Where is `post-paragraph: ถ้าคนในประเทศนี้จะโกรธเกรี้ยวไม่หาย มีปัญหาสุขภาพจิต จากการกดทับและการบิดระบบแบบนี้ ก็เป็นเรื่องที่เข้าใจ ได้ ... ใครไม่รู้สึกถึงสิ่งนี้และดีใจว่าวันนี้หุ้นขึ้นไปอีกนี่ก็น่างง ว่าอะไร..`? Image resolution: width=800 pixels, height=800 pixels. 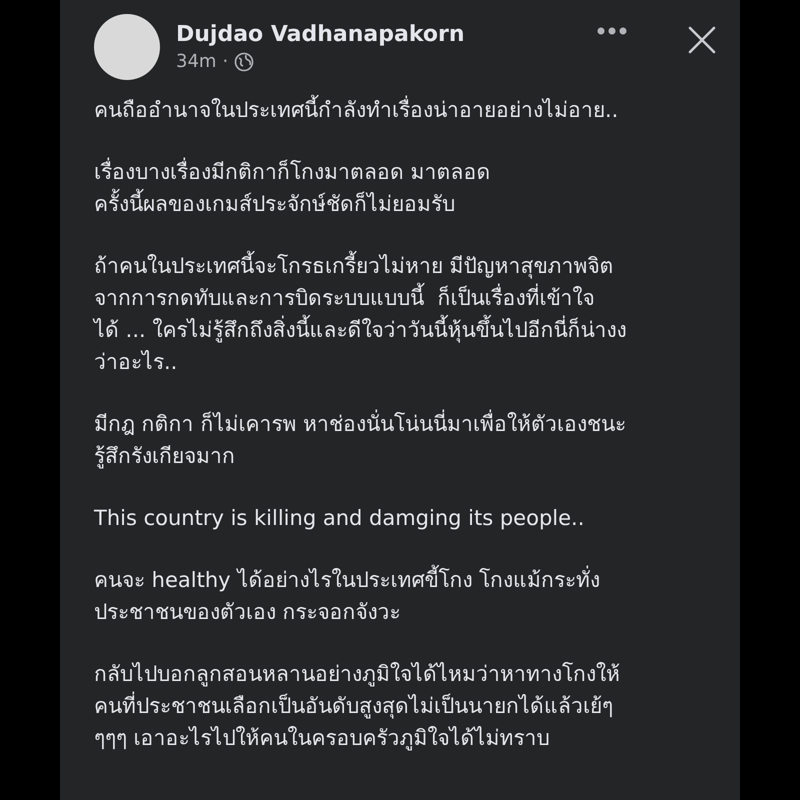 post-paragraph: ถ้าคนในประเทศนี้จะโกรธเกรี้ยวไม่หาย มีปัญหาสุขภาพจิต จากการกดทับและการบิดระบบแบบนี้ ก็เป็นเรื่องที่เข้าใจ ได้ ... ใครไม่รู้สึกถึงสิ่งนี้และดีใจว่าวันนี้หุ้นขึ้นไปอีกนี่ก็น่างง ว่าอะไร.. is located at coordinates (407, 314).